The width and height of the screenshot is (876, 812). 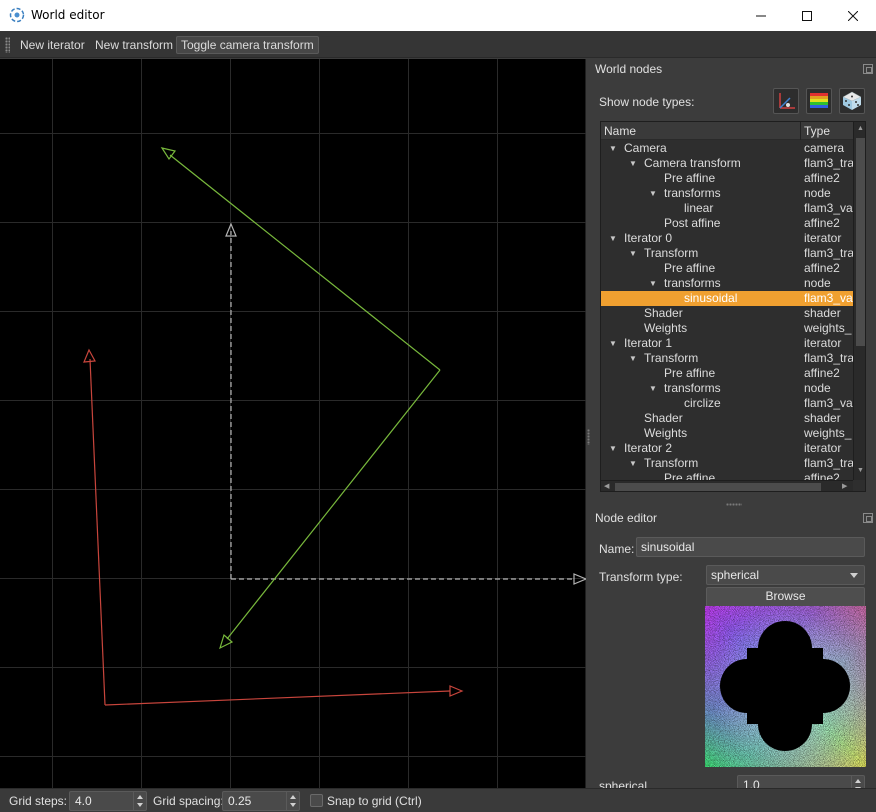 I want to click on tree-row-type: node, so click(x=817, y=193).